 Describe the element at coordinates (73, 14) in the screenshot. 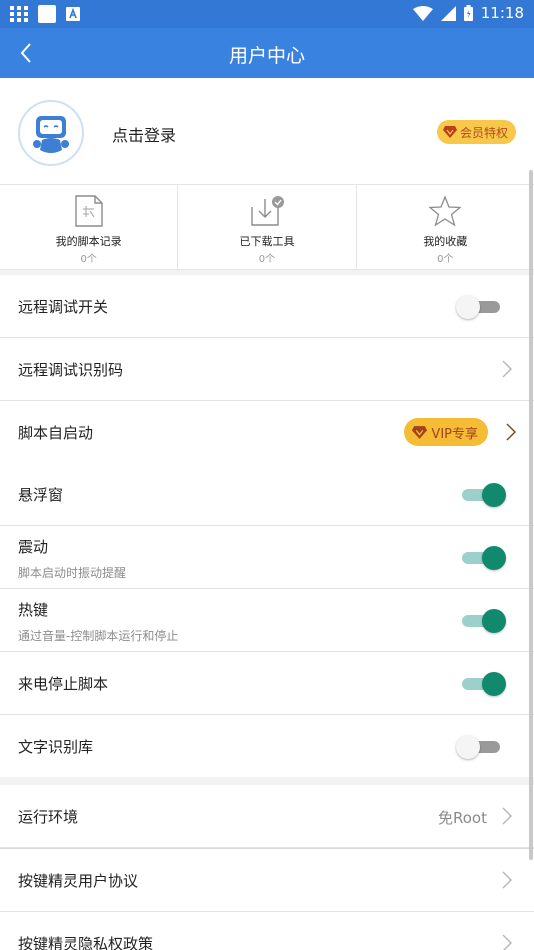

I see `font-app-icon` at that location.